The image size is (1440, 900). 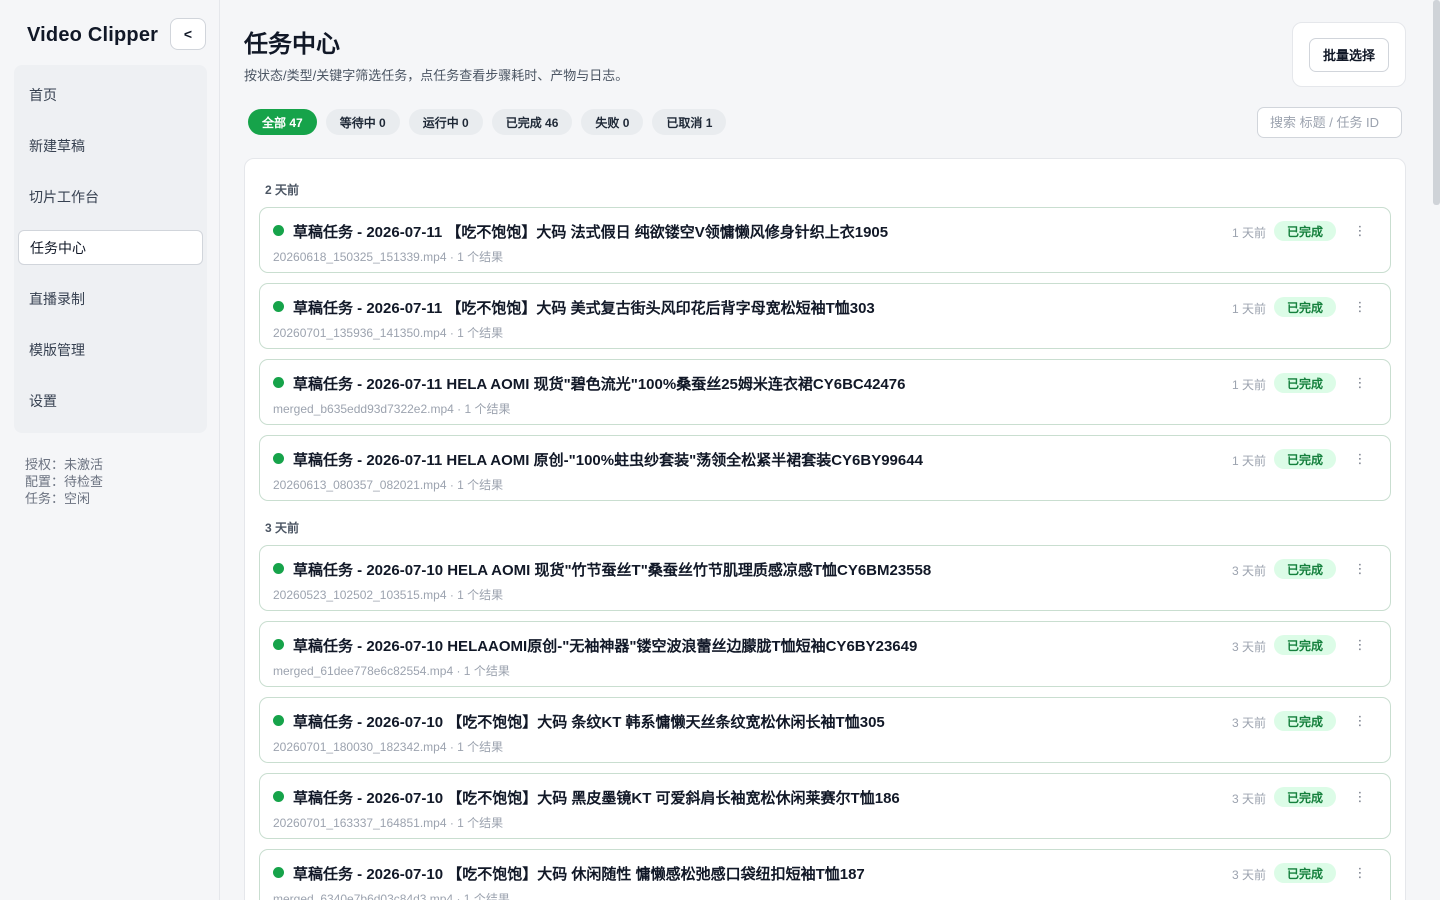 What do you see at coordinates (1436, 102) in the screenshot?
I see `page-scrollbar` at bounding box center [1436, 102].